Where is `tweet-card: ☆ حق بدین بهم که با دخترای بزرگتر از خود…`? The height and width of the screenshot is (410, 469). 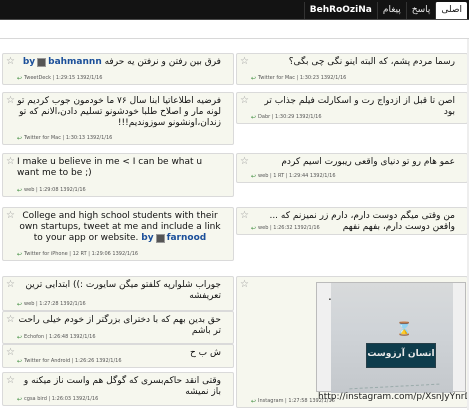 tweet-card: ☆ حق بدین بهم که با دخترای بزرگتر از خود… is located at coordinates (118, 327).